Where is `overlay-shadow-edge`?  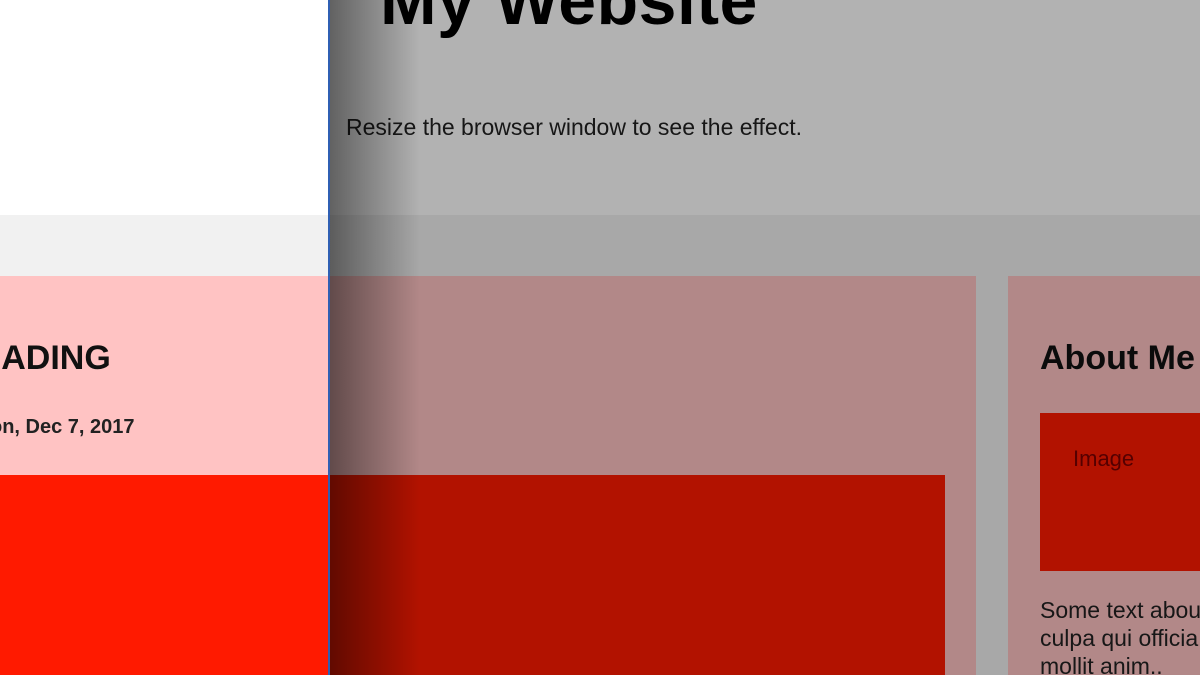 overlay-shadow-edge is located at coordinates (375, 337).